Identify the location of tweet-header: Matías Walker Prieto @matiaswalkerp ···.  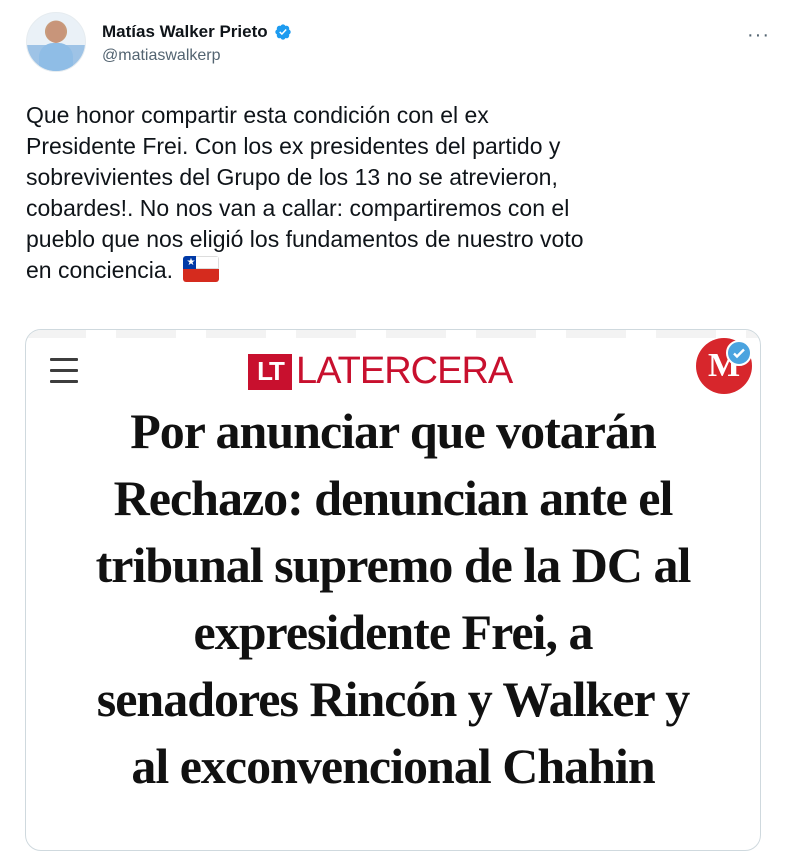
(403, 45).